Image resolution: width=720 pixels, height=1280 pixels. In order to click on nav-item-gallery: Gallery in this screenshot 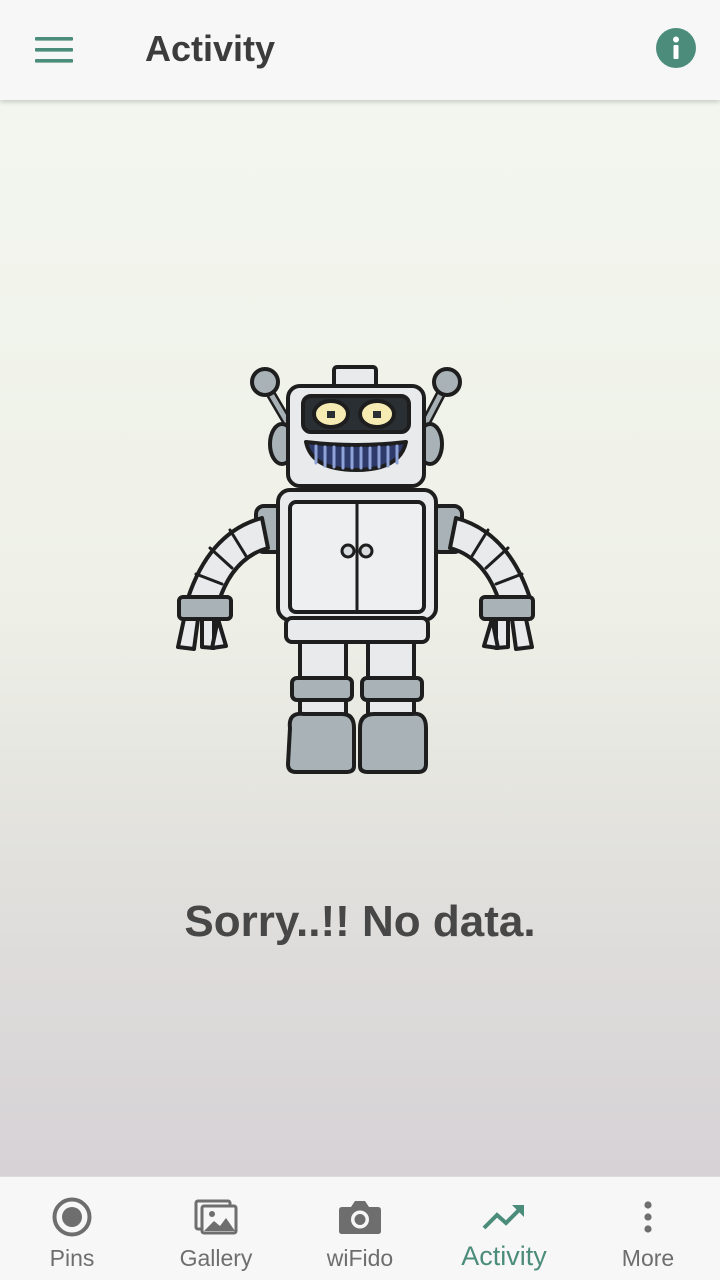, I will do `click(216, 1228)`.